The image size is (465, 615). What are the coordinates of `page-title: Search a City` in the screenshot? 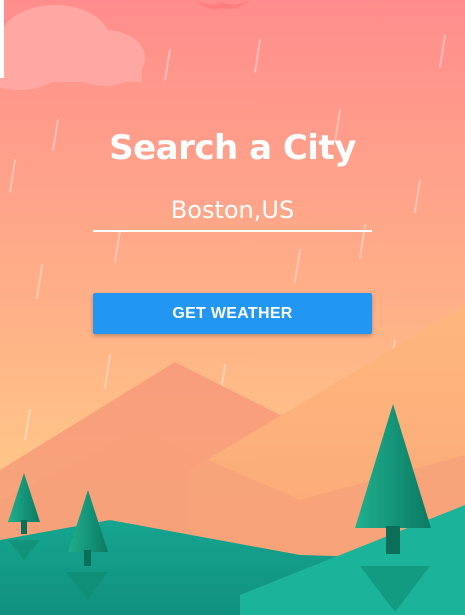 It's located at (232, 148).